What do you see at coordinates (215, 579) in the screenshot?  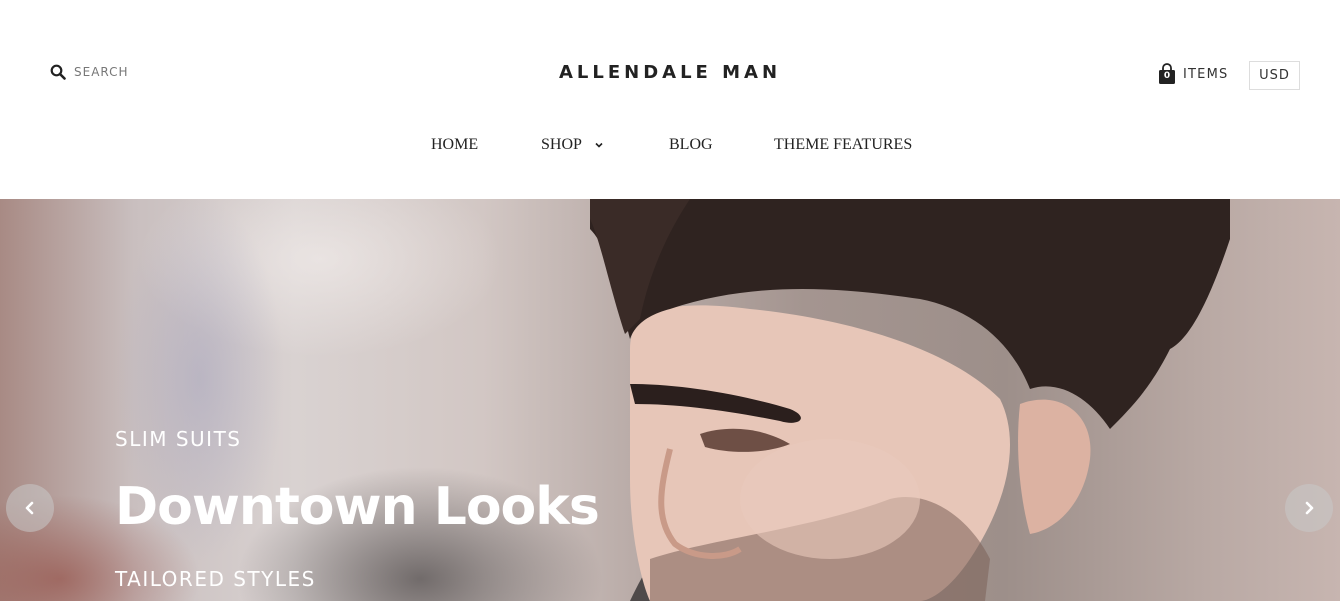 I see `hero-tagline: TAILORED STYLES` at bounding box center [215, 579].